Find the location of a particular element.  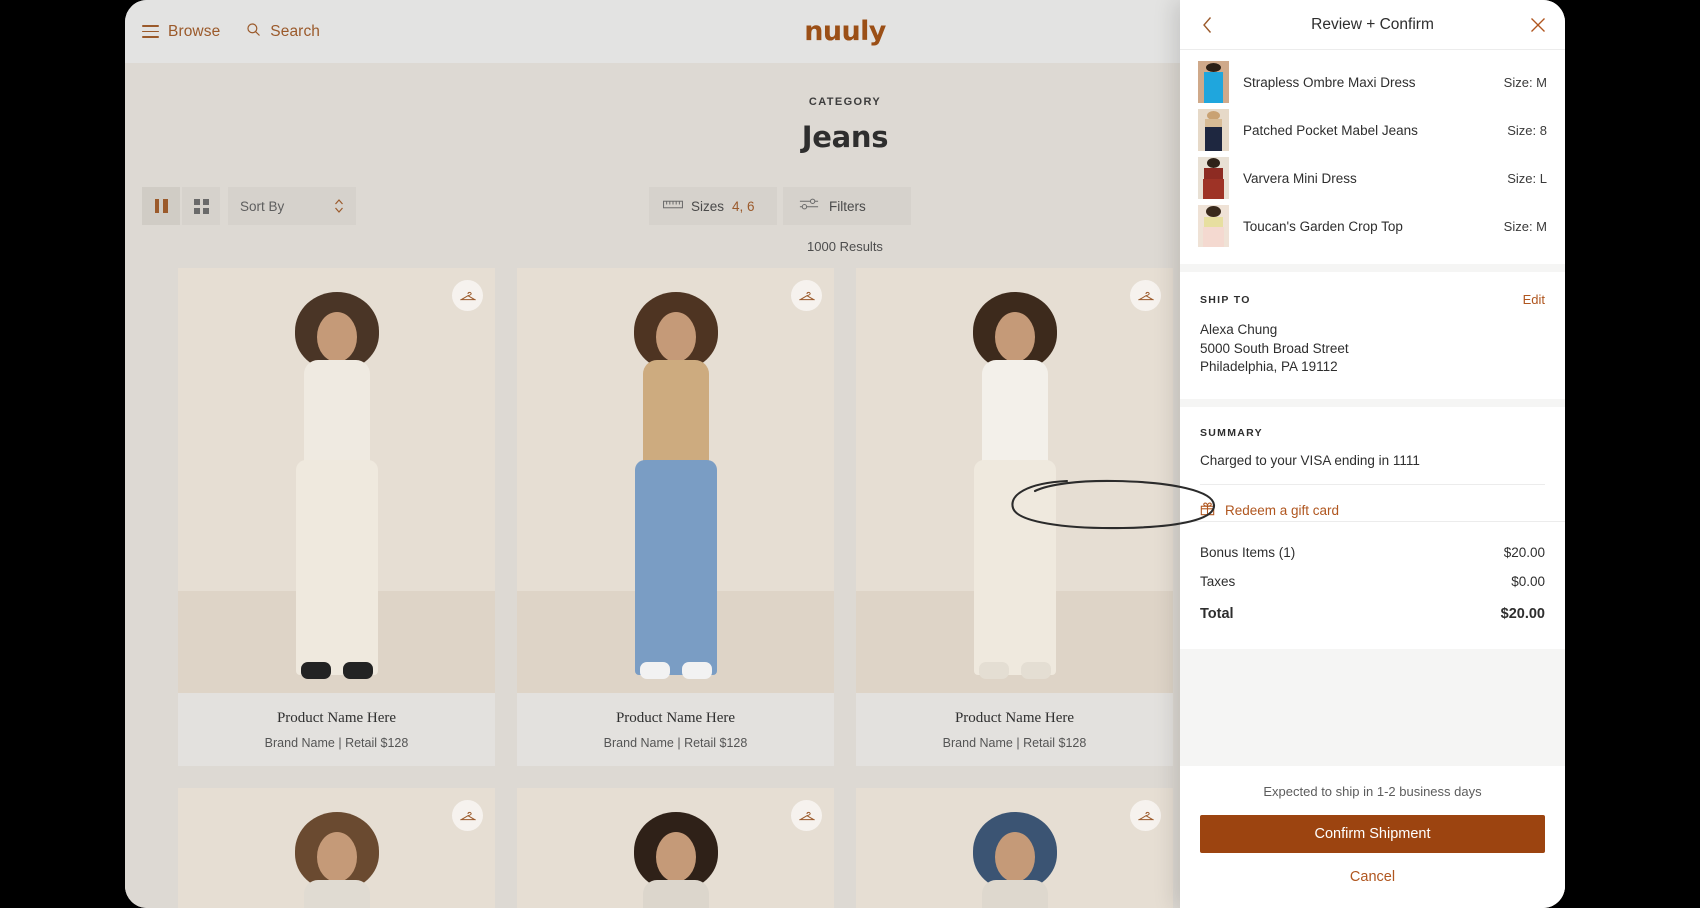

grid-icon is located at coordinates (201, 206).